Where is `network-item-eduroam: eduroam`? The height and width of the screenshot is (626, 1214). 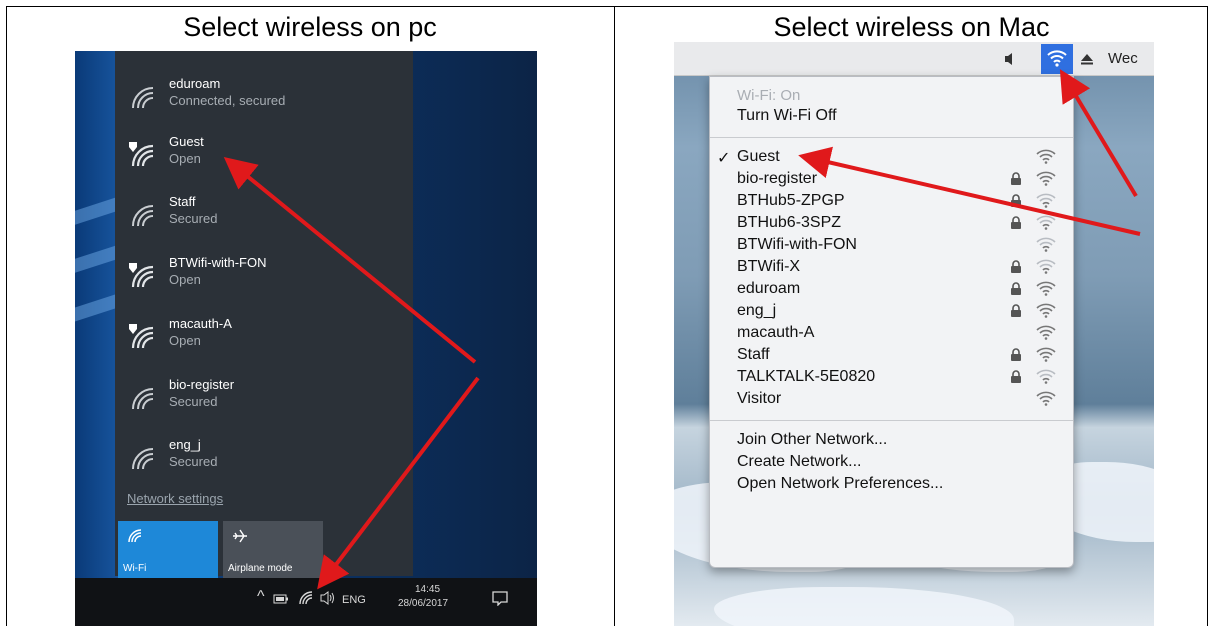 network-item-eduroam: eduroam is located at coordinates (768, 289).